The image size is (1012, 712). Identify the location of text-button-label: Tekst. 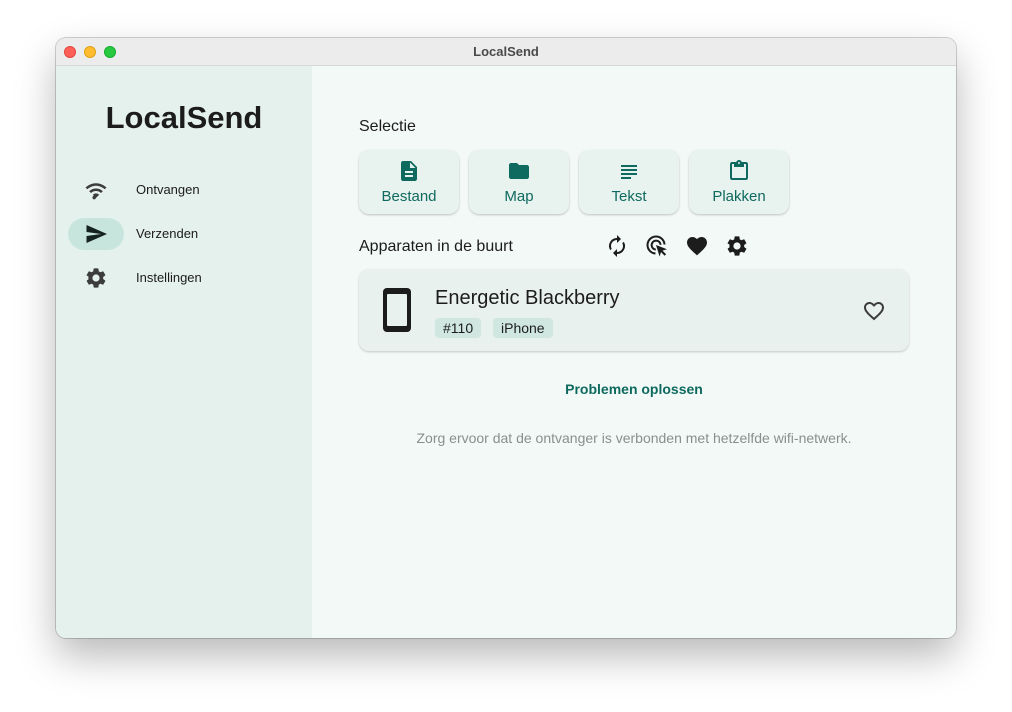
(629, 196).